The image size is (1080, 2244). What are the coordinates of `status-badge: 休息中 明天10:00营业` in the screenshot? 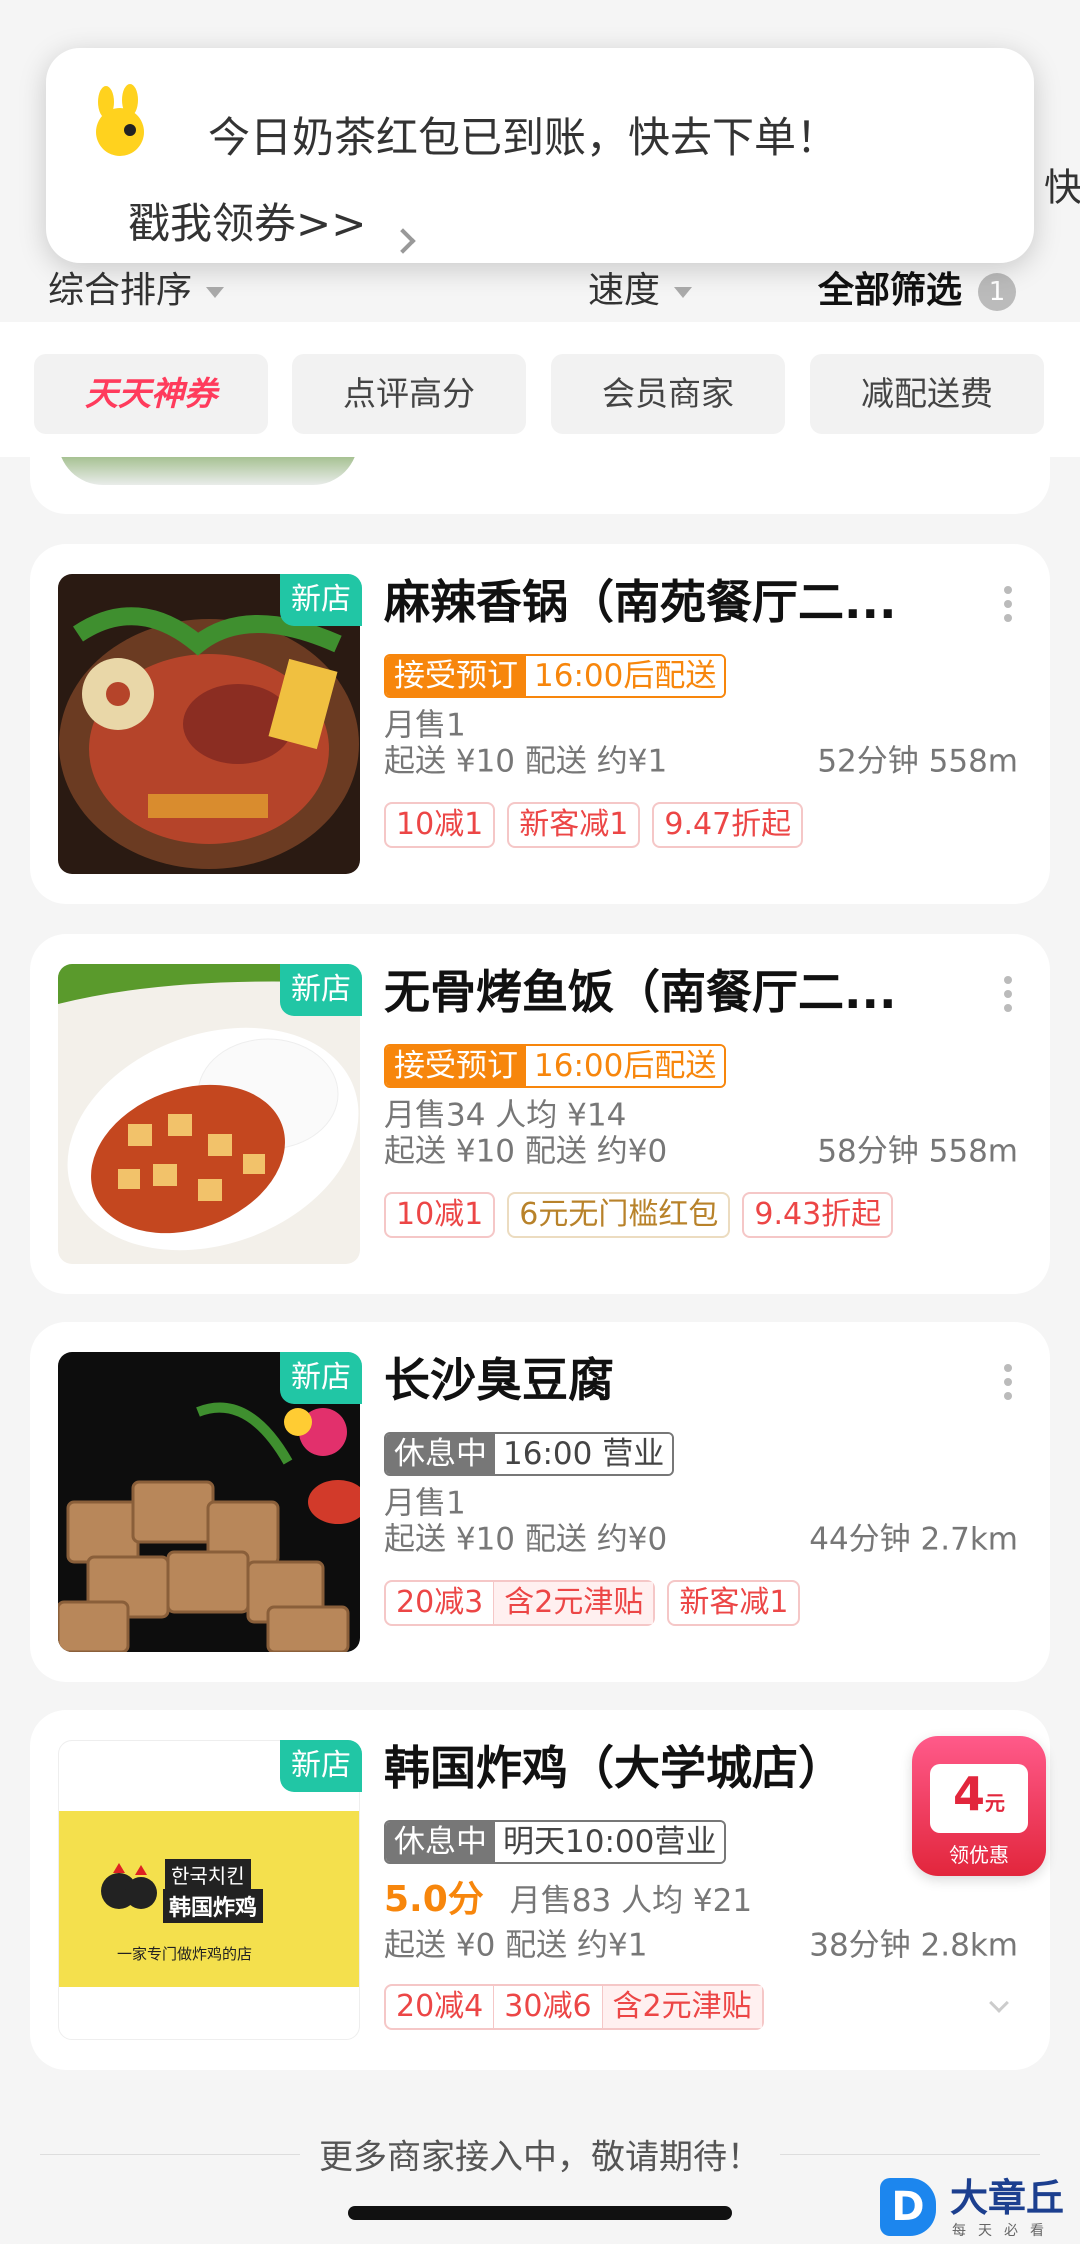 It's located at (555, 1842).